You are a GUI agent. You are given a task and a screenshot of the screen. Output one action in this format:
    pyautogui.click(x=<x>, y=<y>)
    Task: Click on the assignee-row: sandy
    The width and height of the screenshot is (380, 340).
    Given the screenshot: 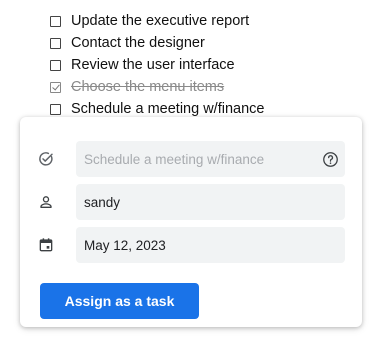 What is the action you would take?
    pyautogui.click(x=191, y=202)
    